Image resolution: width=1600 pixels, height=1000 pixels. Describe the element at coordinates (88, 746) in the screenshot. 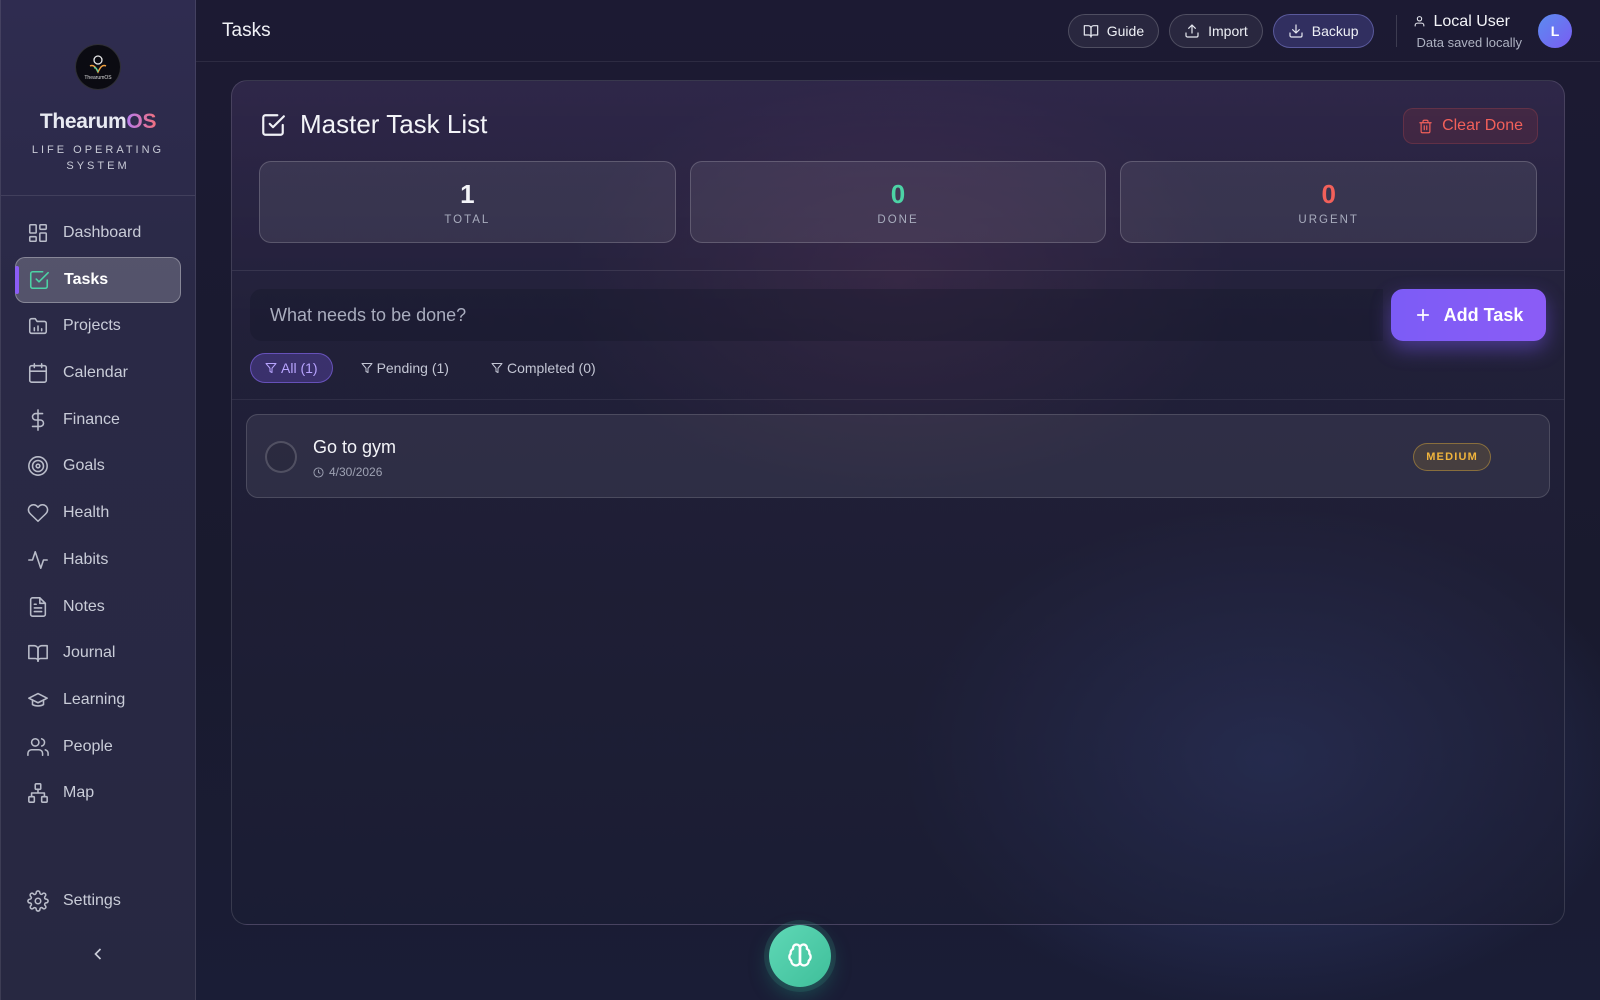

I see `sidebar-item-label: People` at that location.